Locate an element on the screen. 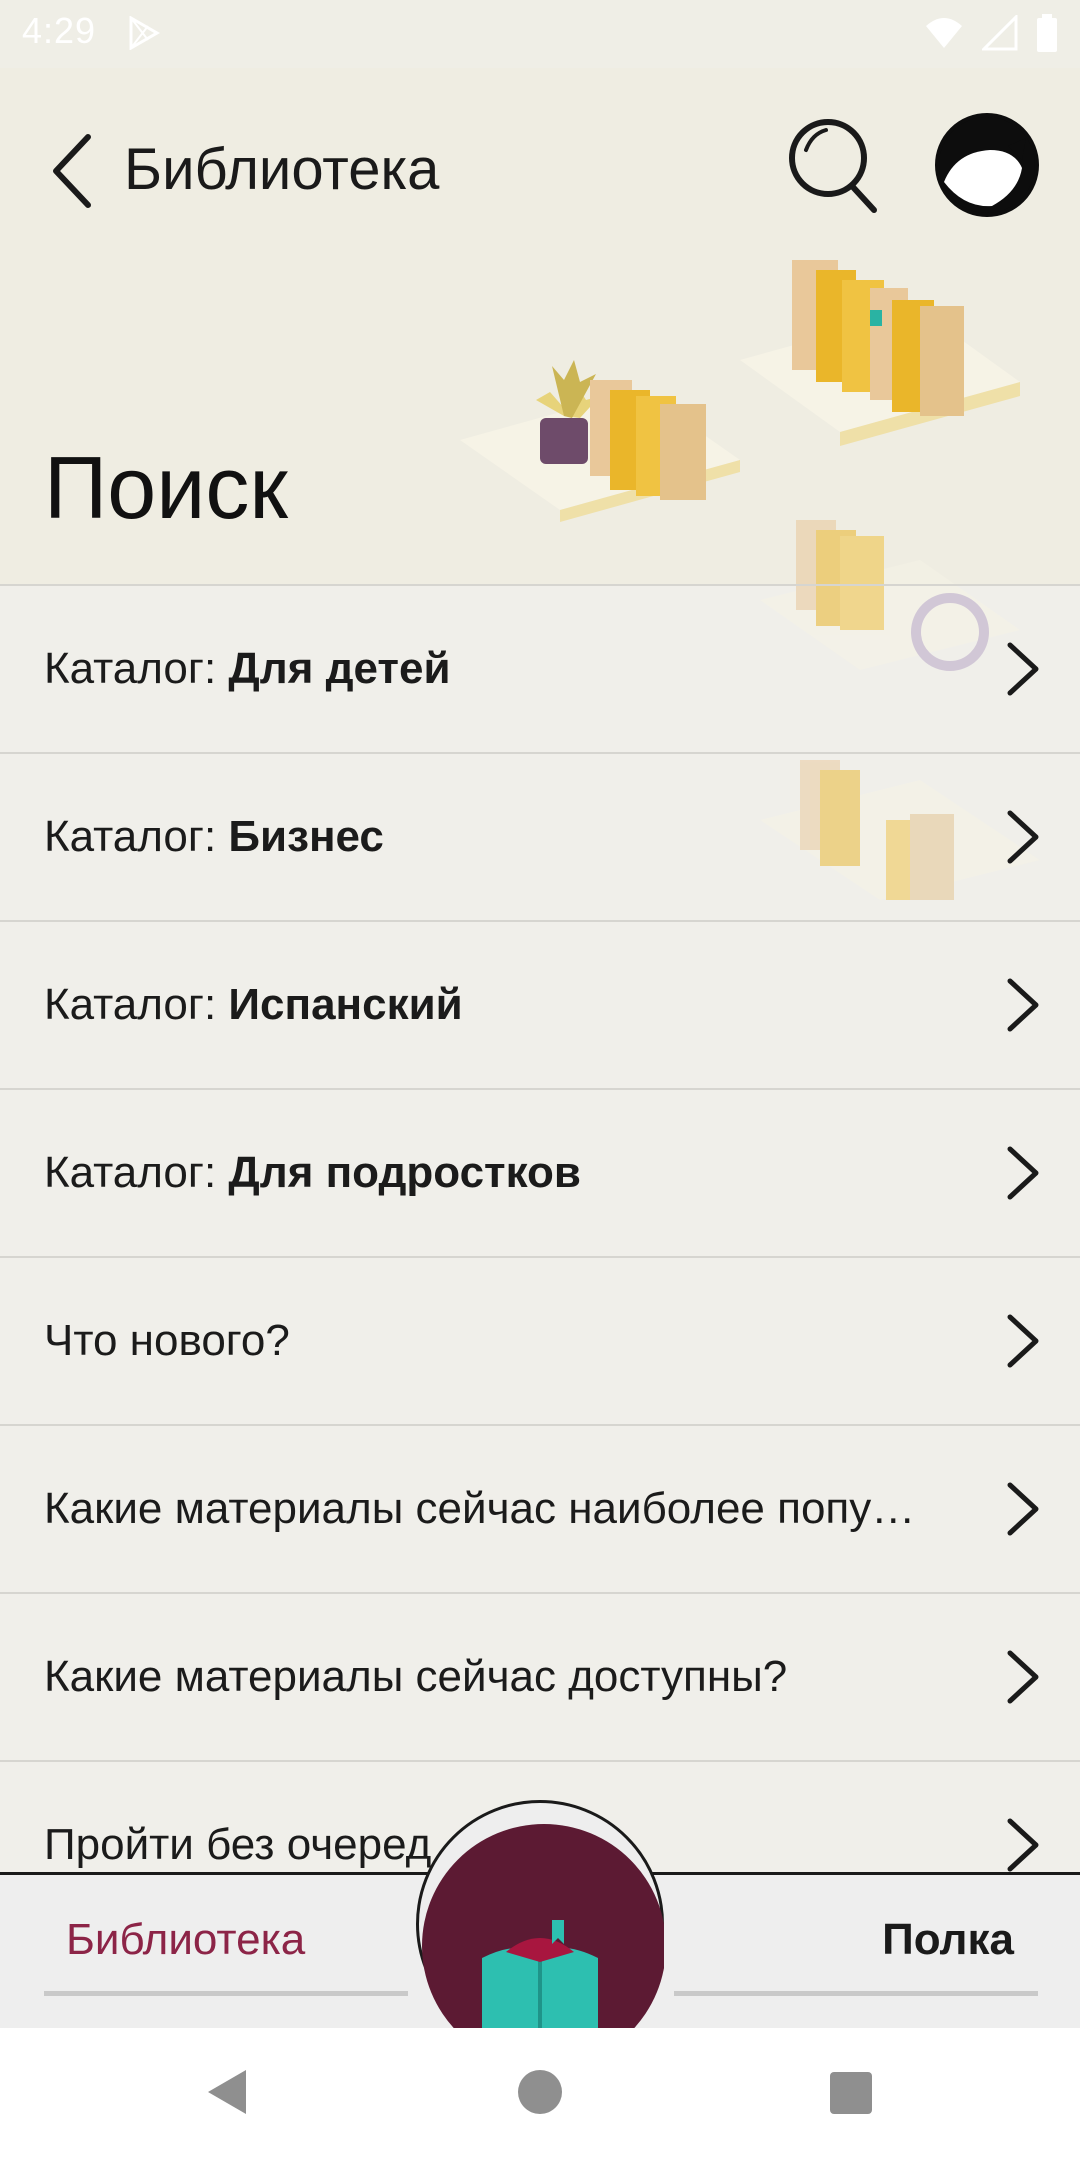 Image resolution: width=1080 pixels, height=2160 pixels. wifi-icon is located at coordinates (944, 33).